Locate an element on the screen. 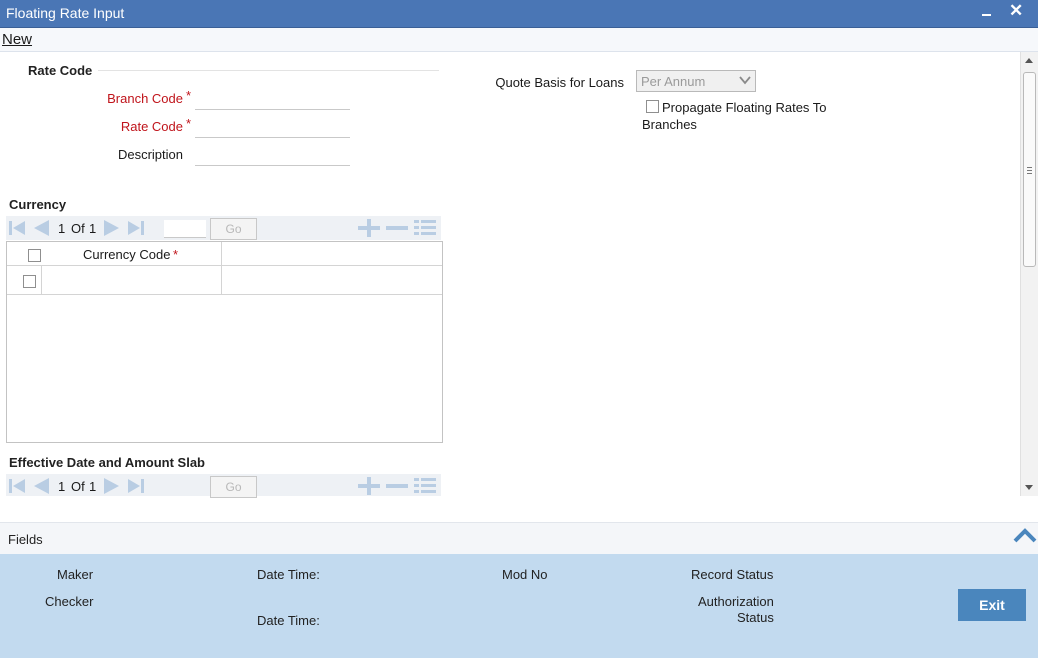  section-divider is located at coordinates (268, 70).